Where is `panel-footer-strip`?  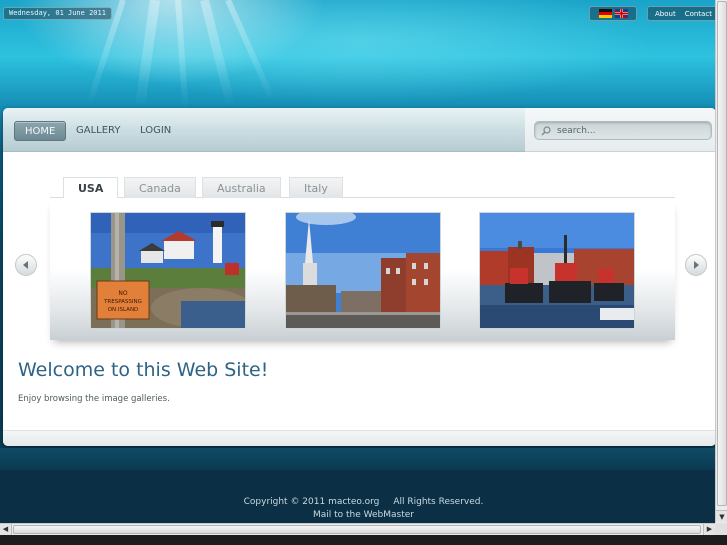 panel-footer-strip is located at coordinates (359, 438).